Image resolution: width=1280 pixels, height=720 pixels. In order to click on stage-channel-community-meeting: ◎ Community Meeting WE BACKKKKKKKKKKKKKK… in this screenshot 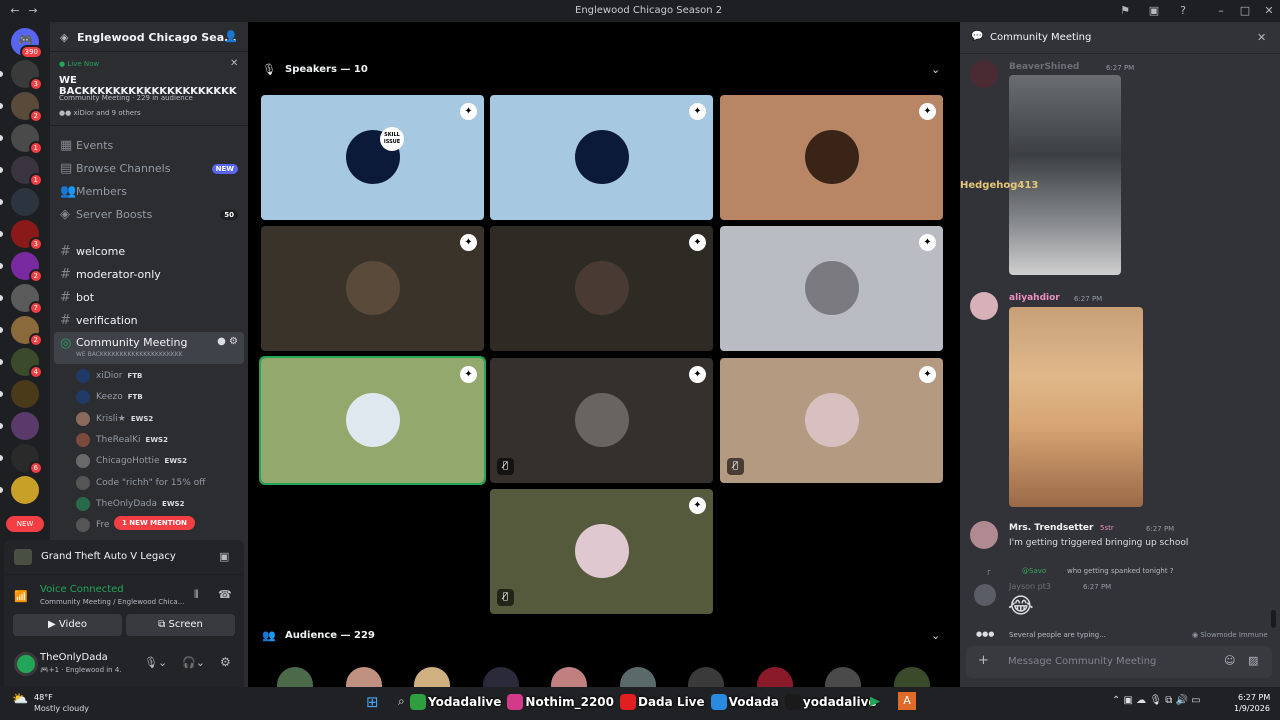, I will do `click(149, 348)`.